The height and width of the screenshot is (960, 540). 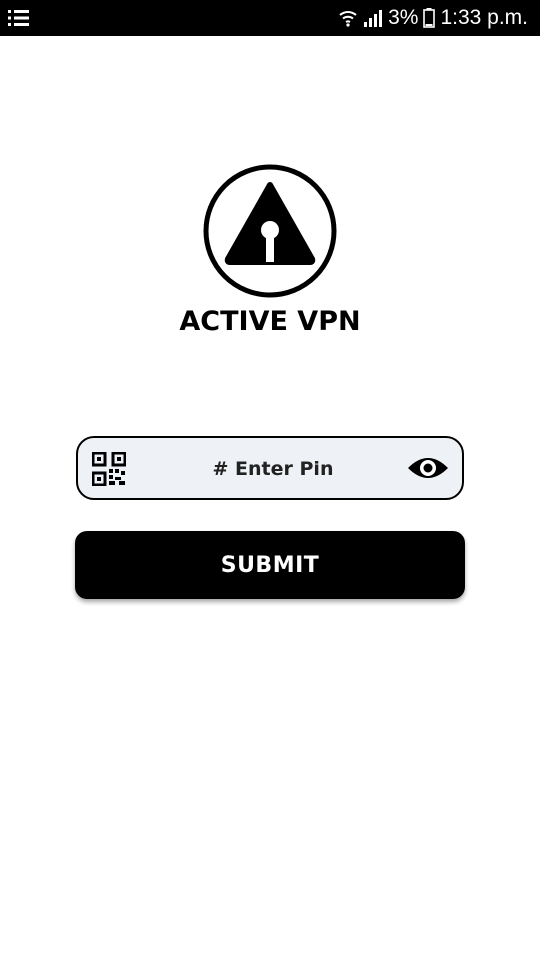 I want to click on keyhole-triangle-logo, so click(x=270, y=233).